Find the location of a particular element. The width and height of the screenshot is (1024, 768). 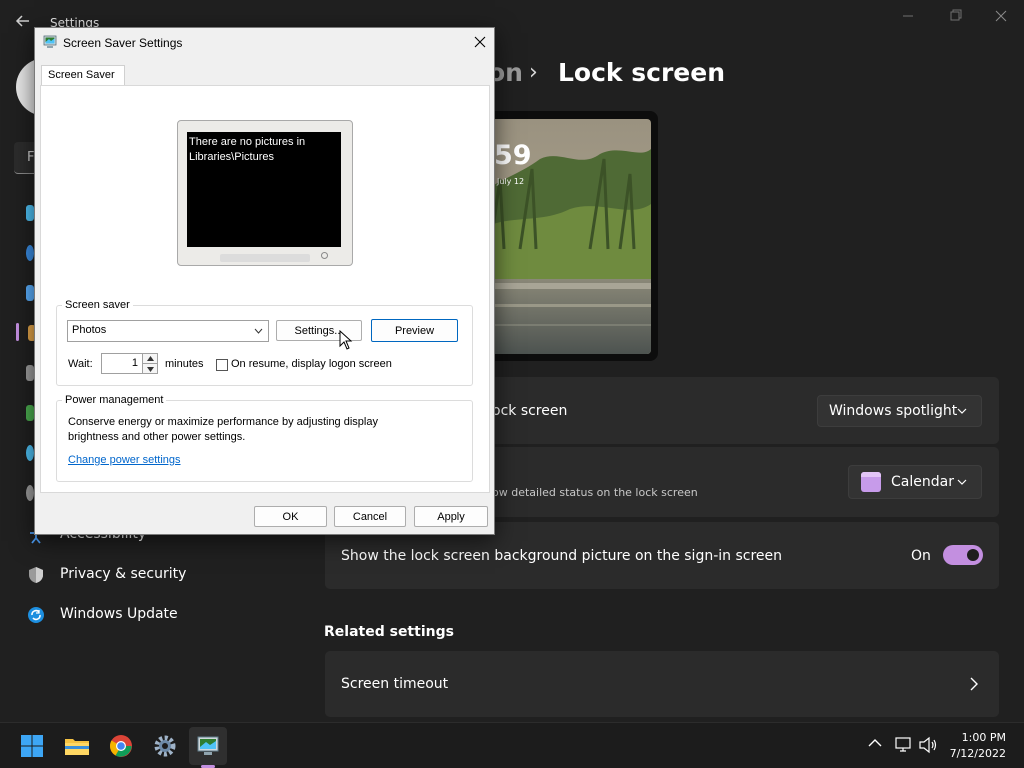

lock-screen-status-dropdown: Calendar is located at coordinates (915, 482).